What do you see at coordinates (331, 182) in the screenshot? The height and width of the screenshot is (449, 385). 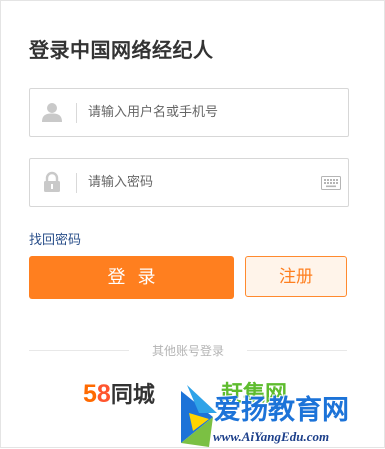 I see `keyboard-icon` at bounding box center [331, 182].